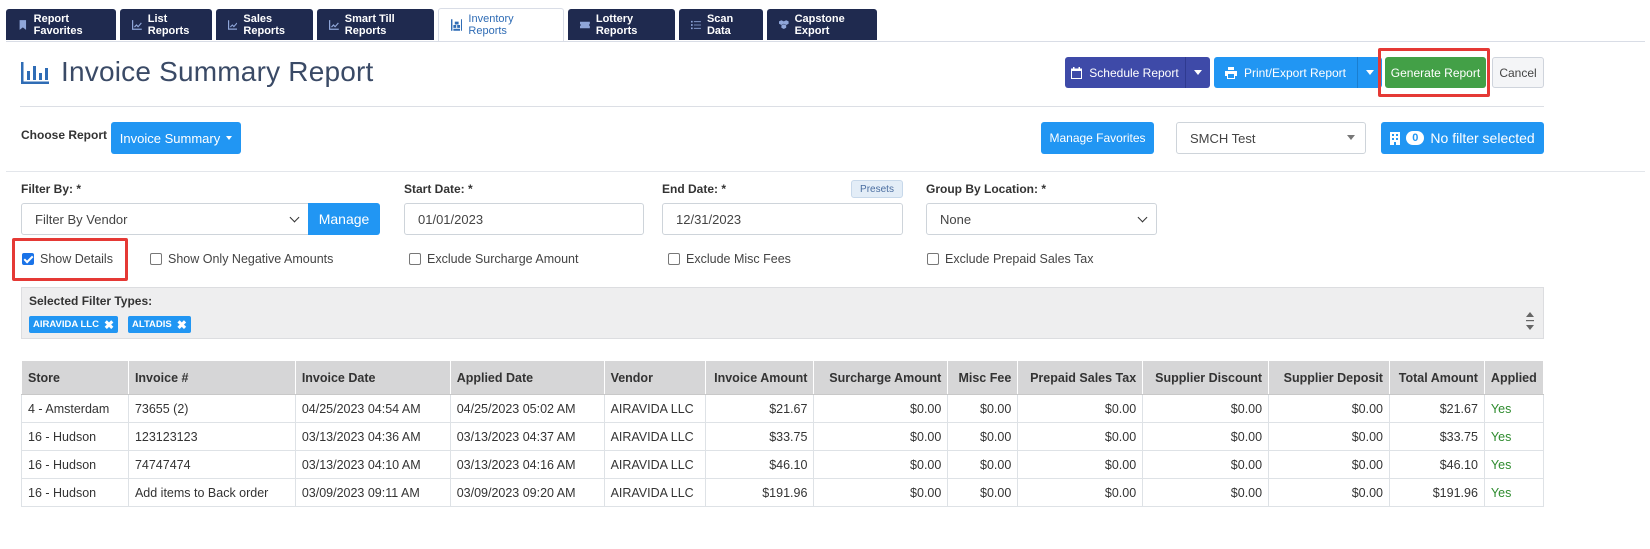 Image resolution: width=1650 pixels, height=549 pixels. Describe the element at coordinates (1206, 377) in the screenshot. I see `column-header: Supplier Discount` at that location.